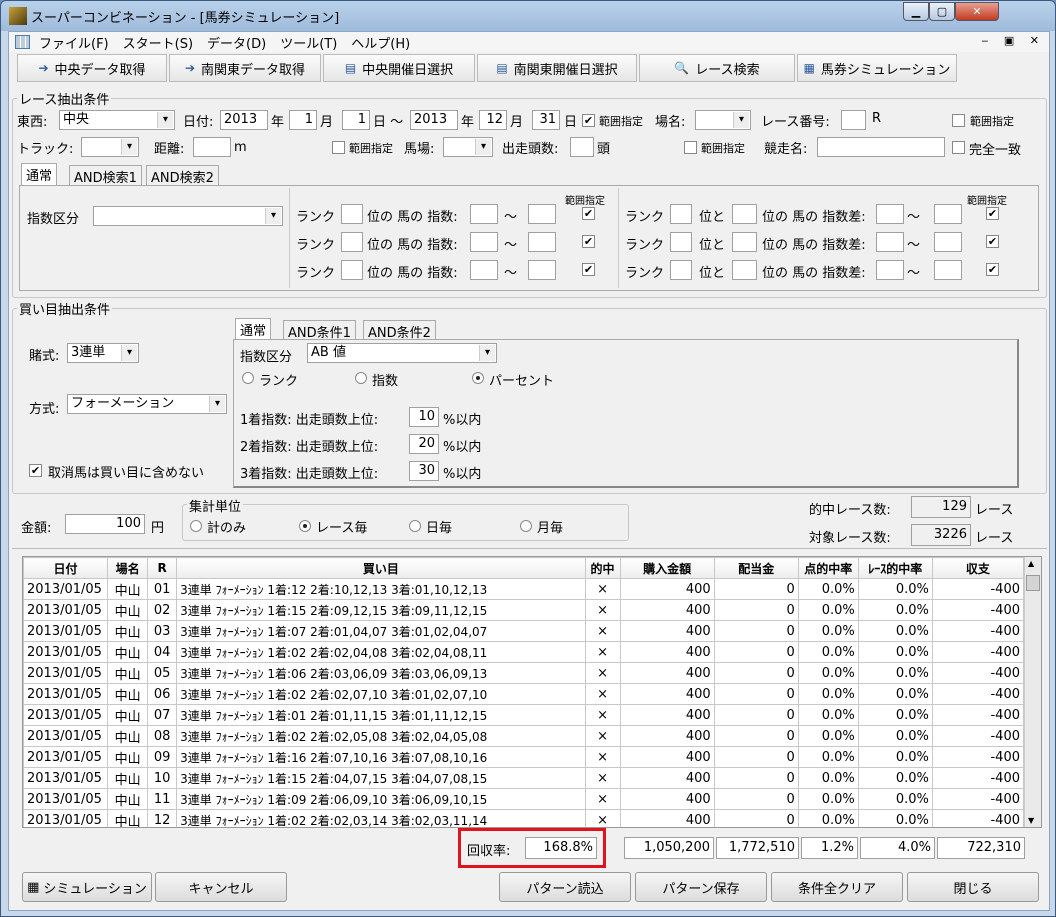 The image size is (1056, 917). Describe the element at coordinates (305, 526) in the screenshot. I see `agg-race-radio` at that location.